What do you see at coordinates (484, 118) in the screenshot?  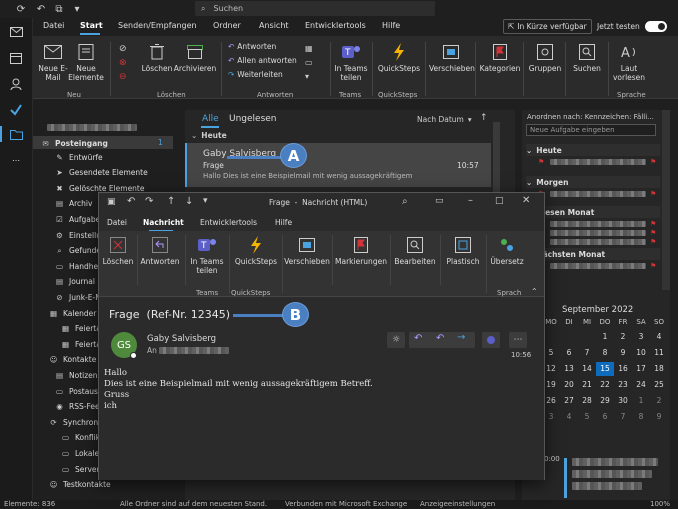 I see `sort-direction-icon: ↑` at bounding box center [484, 118].